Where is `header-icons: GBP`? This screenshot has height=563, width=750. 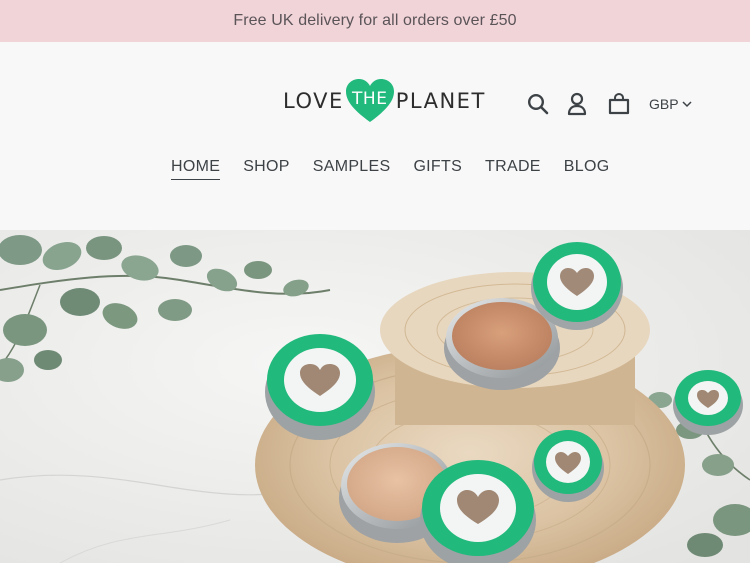
header-icons: GBP is located at coordinates (609, 104).